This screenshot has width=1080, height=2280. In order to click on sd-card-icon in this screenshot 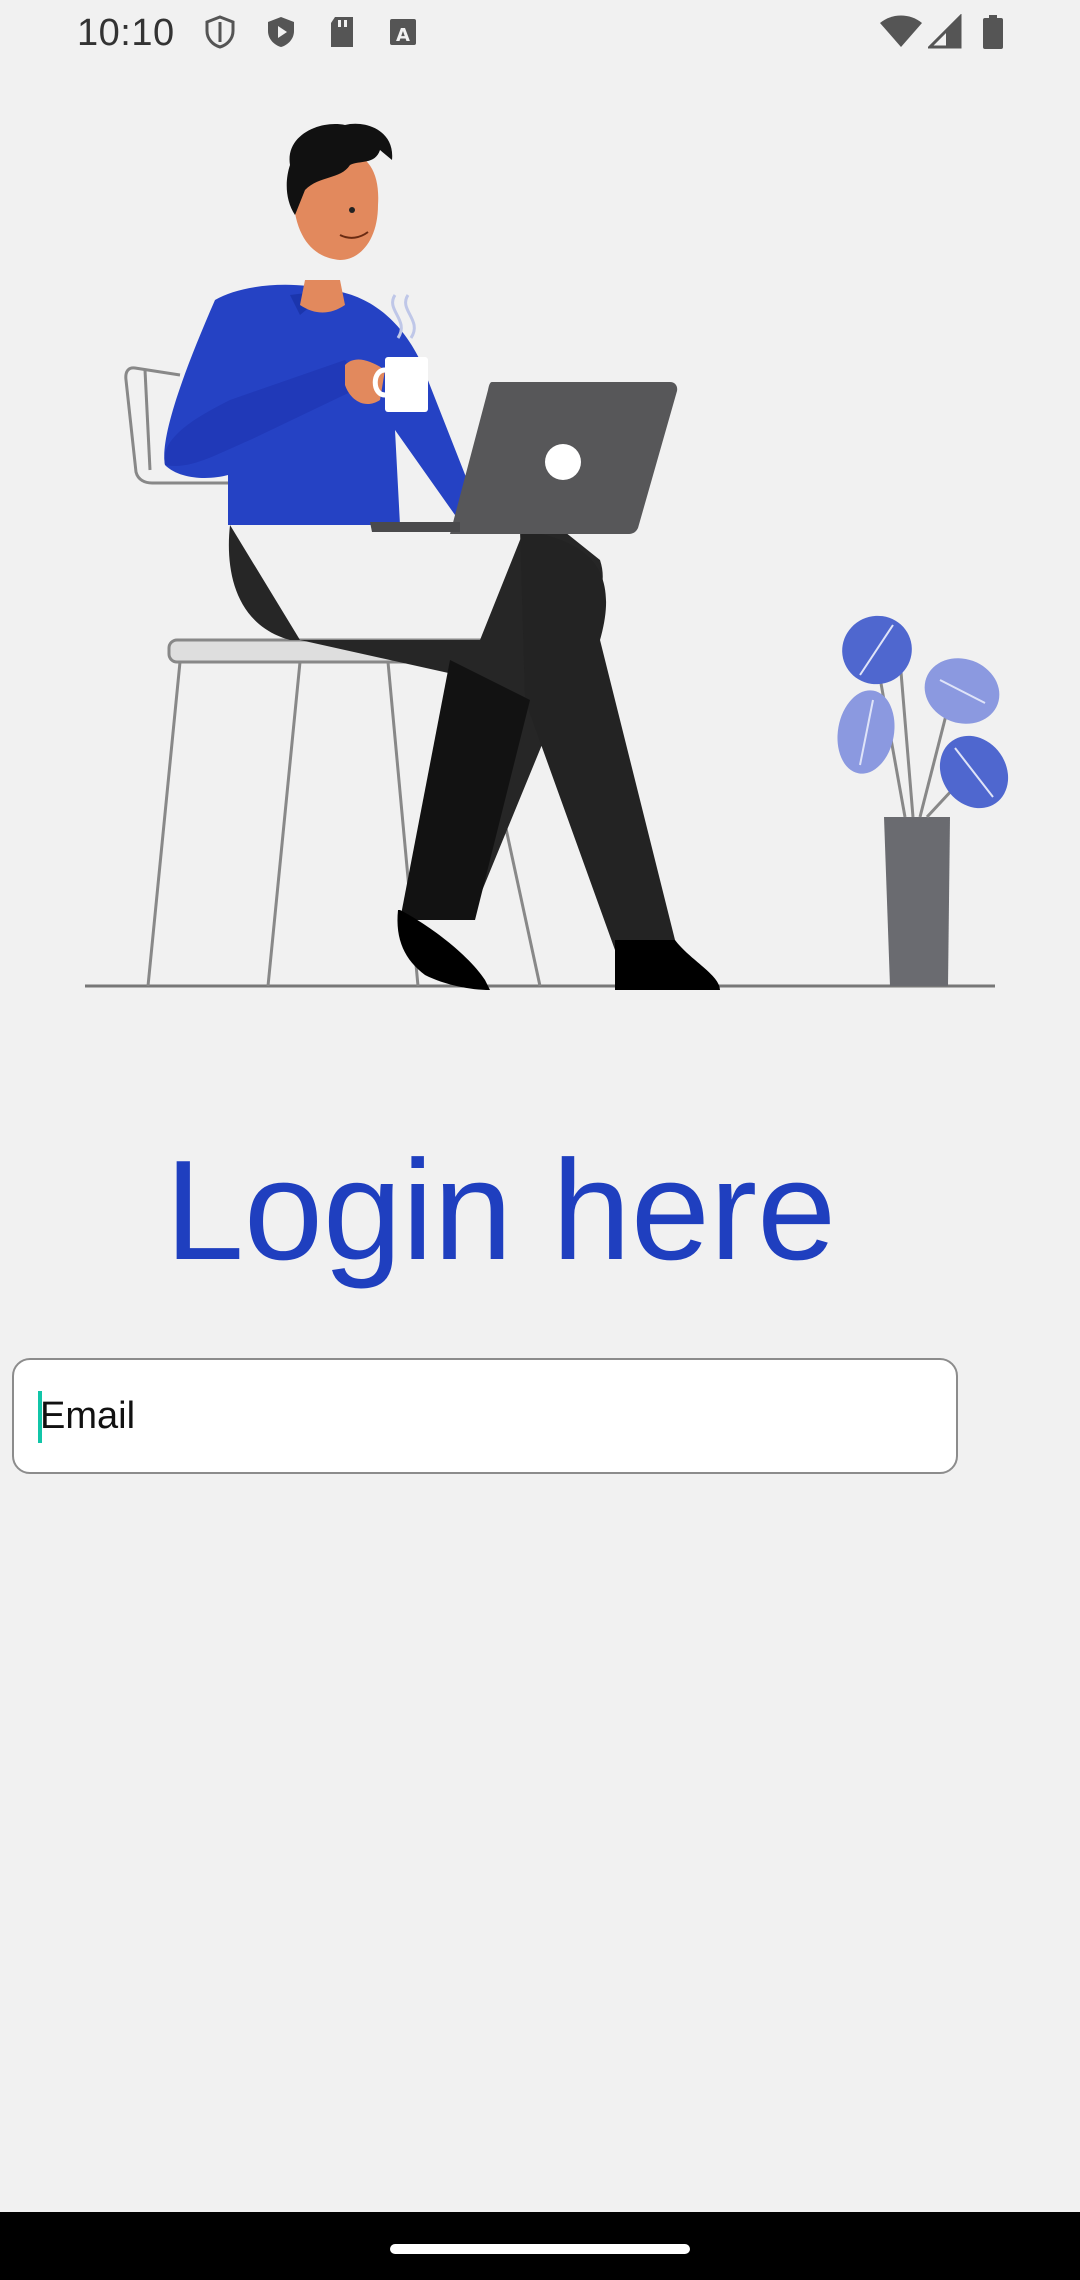, I will do `click(342, 32)`.